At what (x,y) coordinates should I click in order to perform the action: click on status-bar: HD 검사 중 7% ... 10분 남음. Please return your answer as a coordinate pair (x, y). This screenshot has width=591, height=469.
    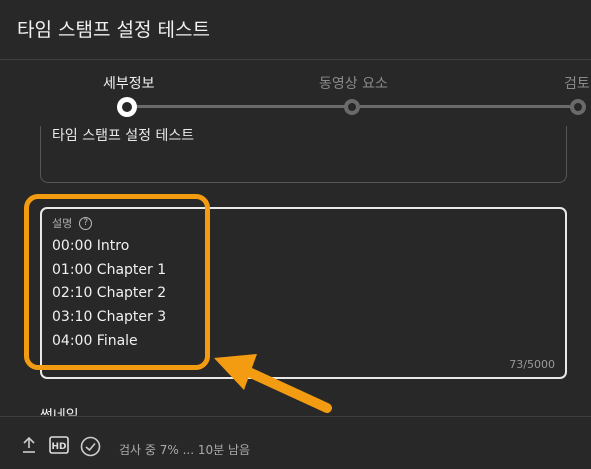
    Looking at the image, I should click on (295, 442).